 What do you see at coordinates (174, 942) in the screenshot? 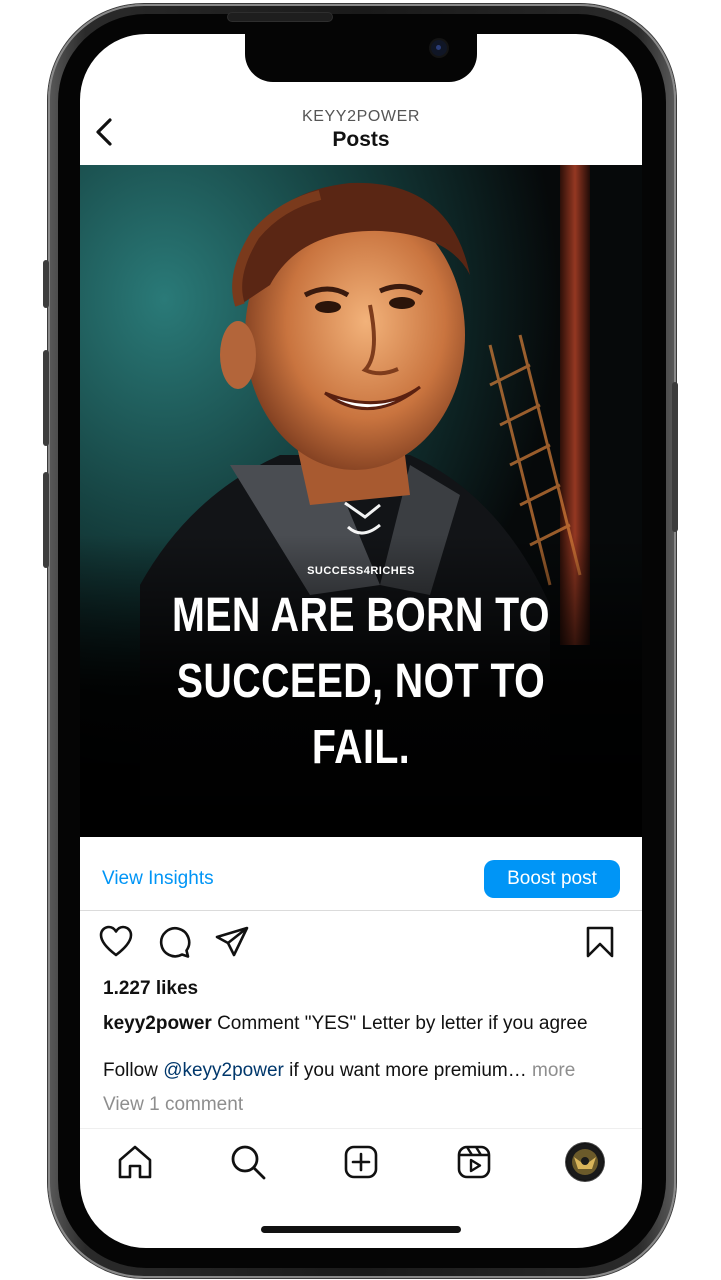
I see `comment-icon` at bounding box center [174, 942].